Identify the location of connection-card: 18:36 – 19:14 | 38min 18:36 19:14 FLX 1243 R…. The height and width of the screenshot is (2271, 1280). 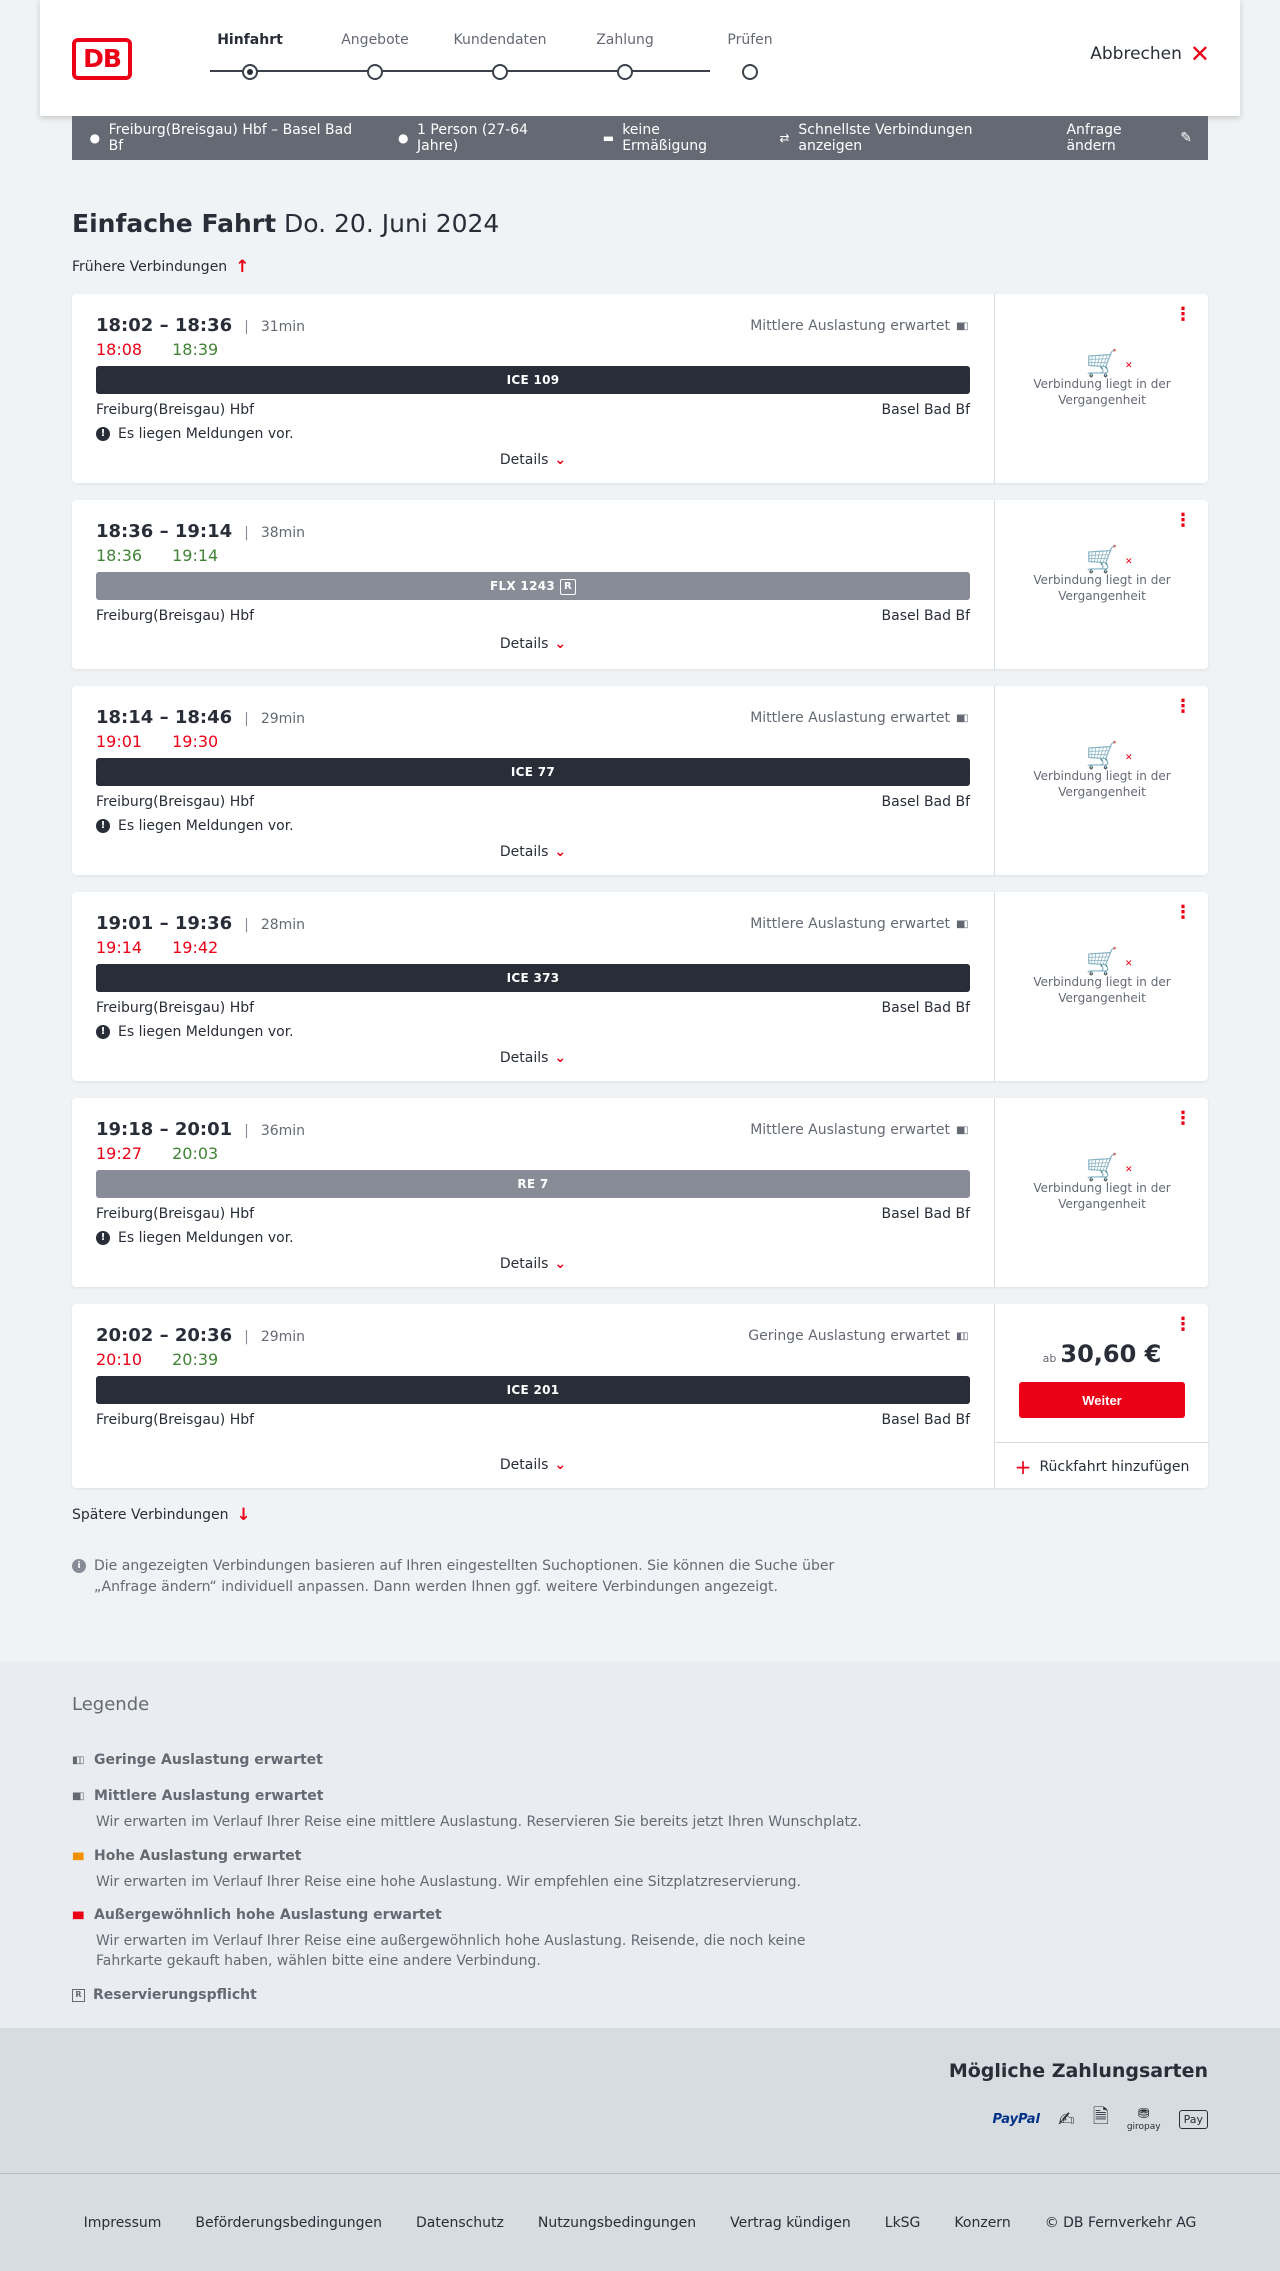
(640, 584).